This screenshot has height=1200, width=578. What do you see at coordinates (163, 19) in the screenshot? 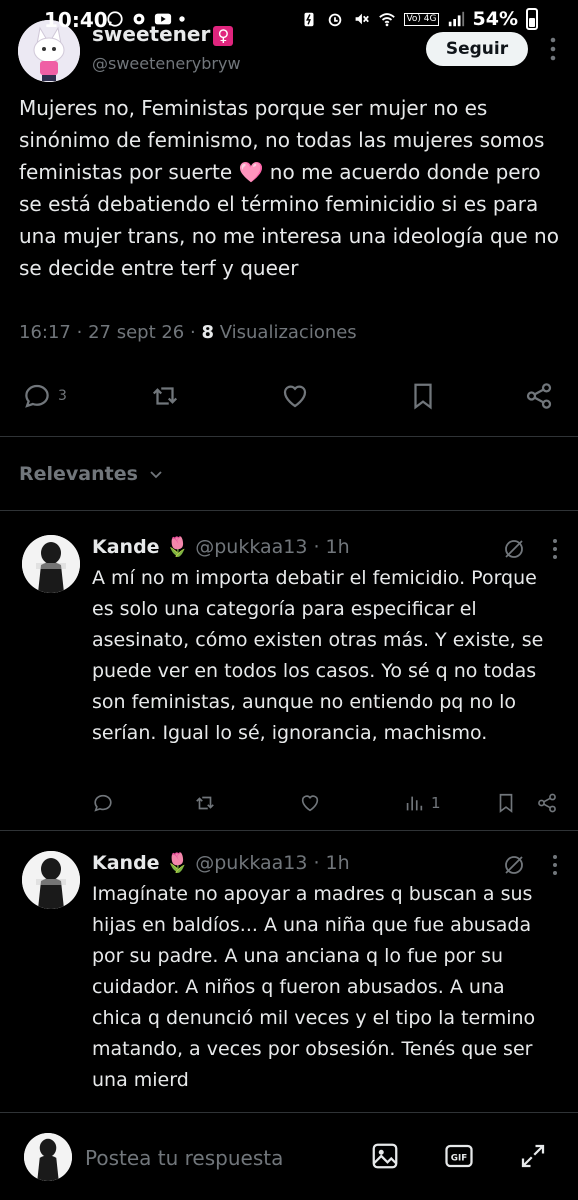
I see `youtube-icon` at bounding box center [163, 19].